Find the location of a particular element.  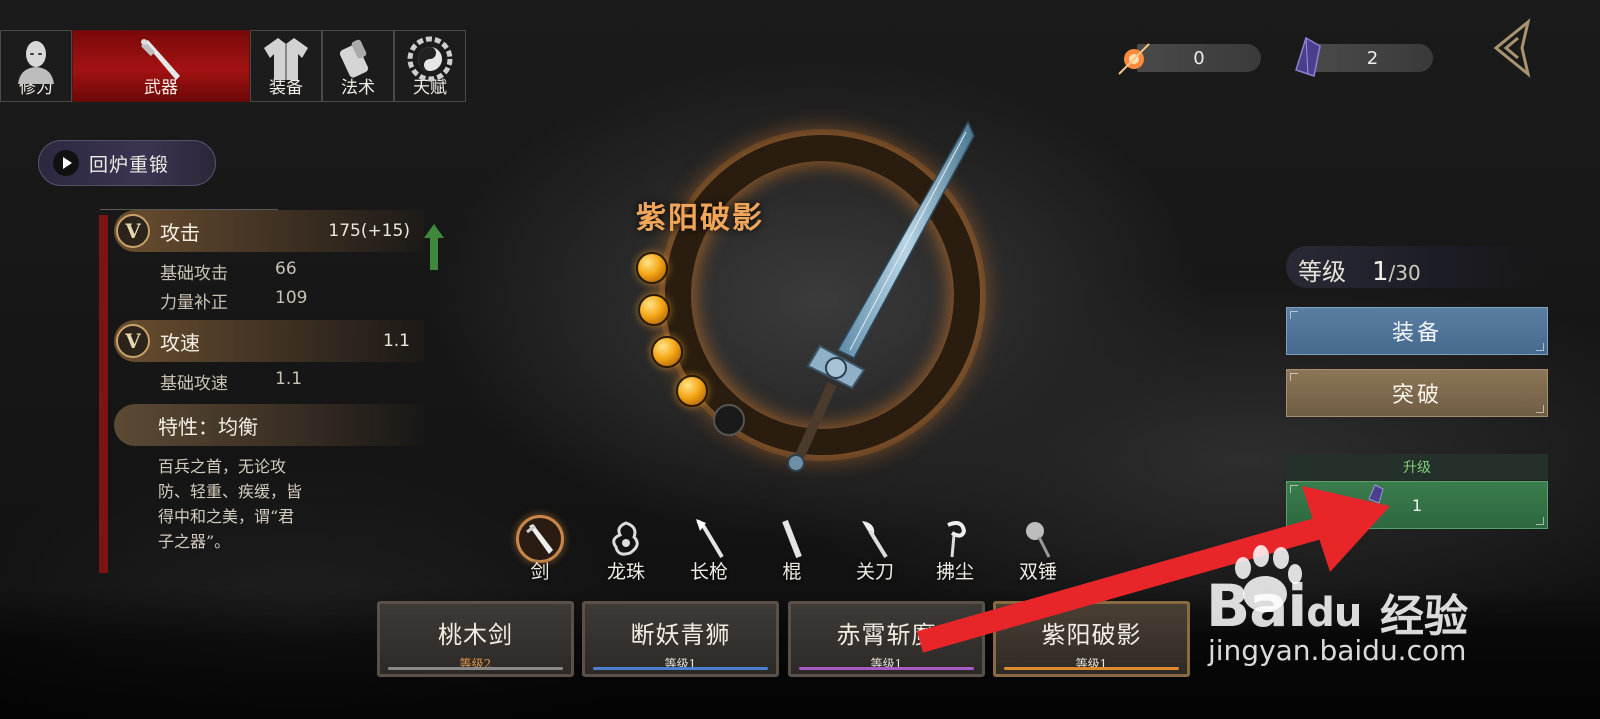

desc-line: 百兵之首，无论攻 is located at coordinates (222, 466).